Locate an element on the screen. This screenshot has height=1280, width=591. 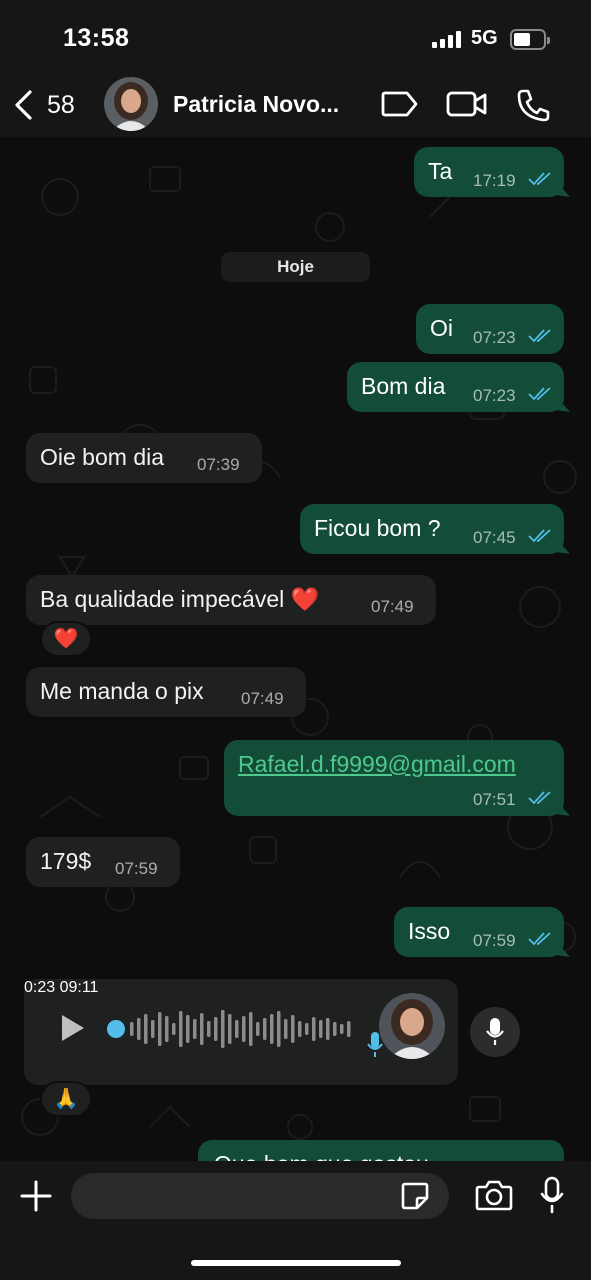
message-reaction: ❤️ is located at coordinates (66, 639).